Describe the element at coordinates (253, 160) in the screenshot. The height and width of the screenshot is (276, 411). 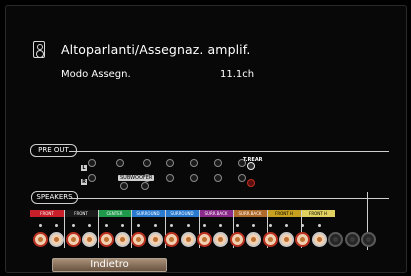
I see `trear-label: T.REAR` at that location.